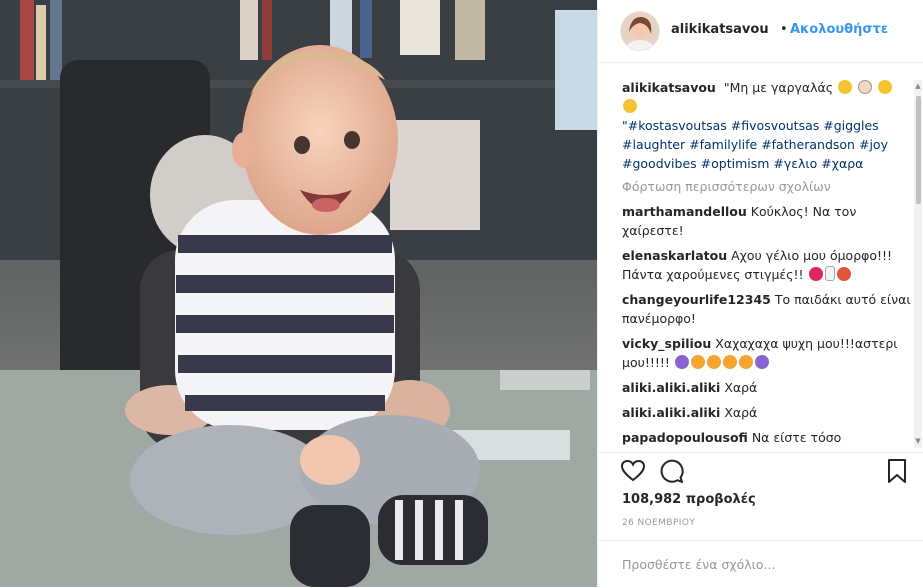 This screenshot has height=588, width=923. Describe the element at coordinates (674, 255) in the screenshot. I see `comment-username: elenaskarlatou` at that location.